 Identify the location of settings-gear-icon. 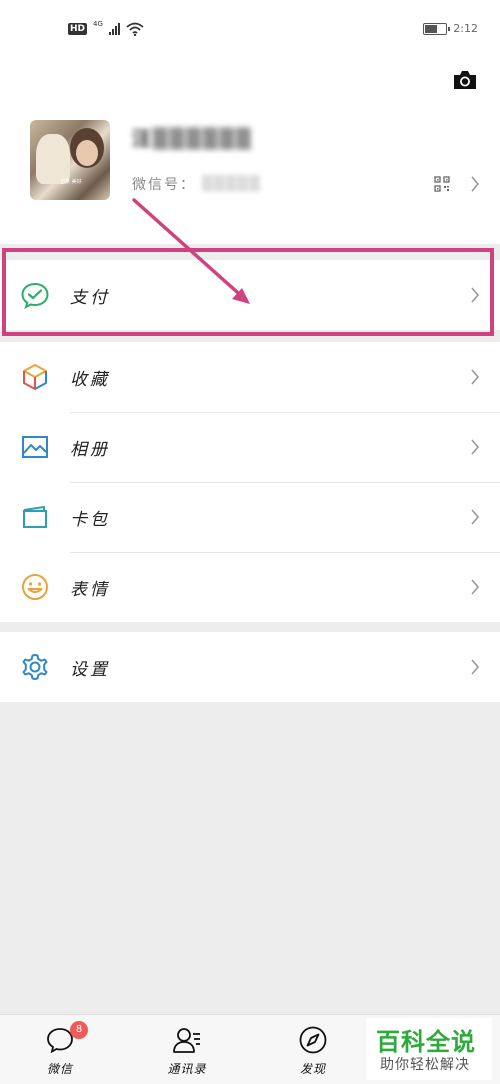
(35, 667).